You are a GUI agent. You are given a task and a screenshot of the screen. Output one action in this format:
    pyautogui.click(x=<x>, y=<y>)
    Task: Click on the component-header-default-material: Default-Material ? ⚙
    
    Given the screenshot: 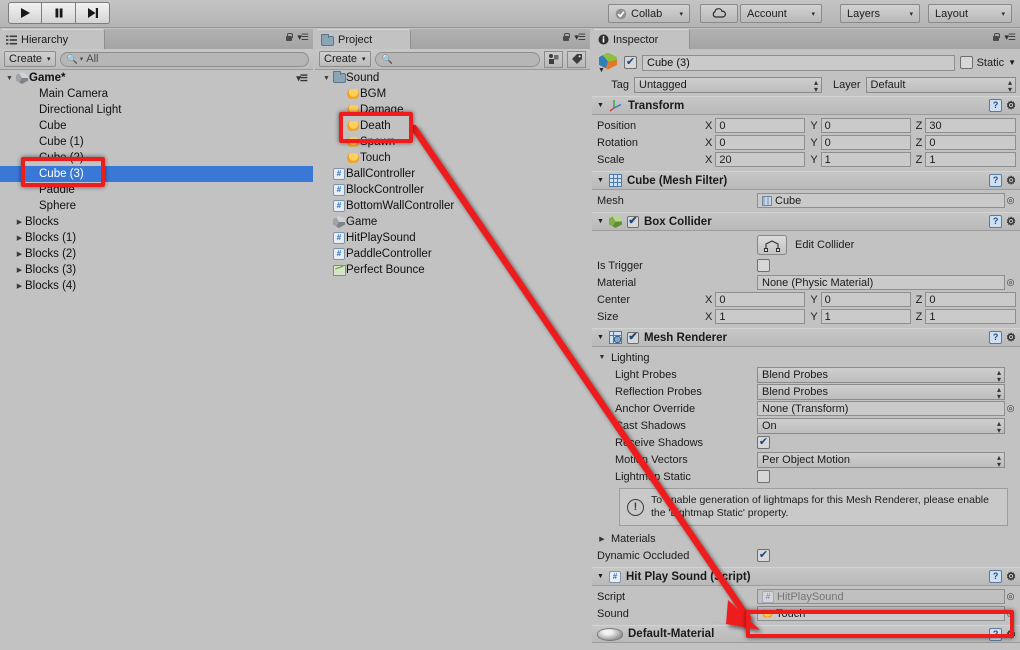 What is the action you would take?
    pyautogui.click(x=806, y=634)
    